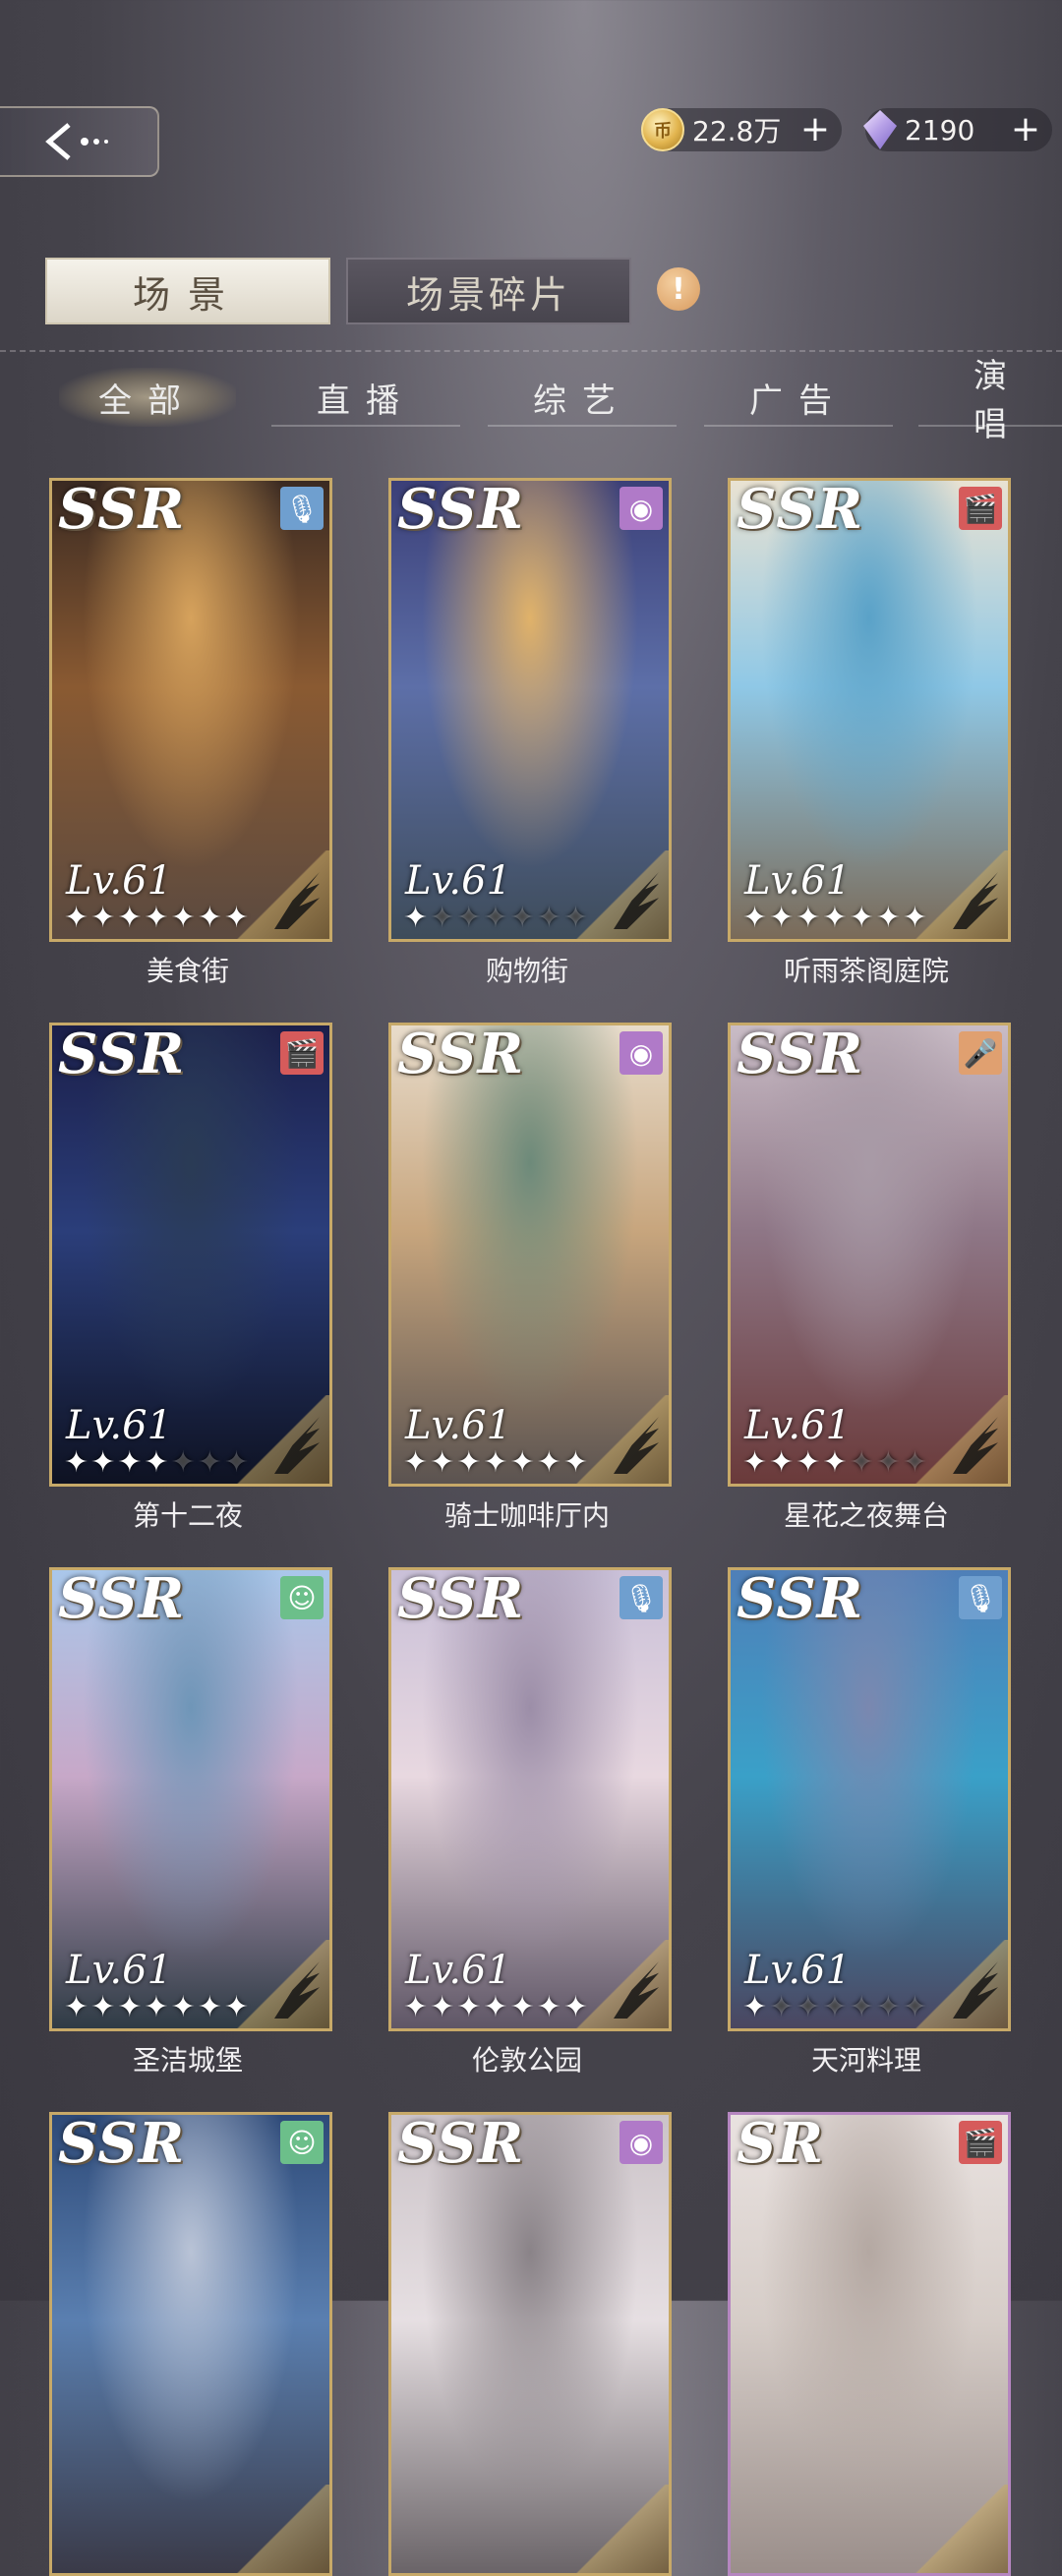  Describe the element at coordinates (678, 289) in the screenshot. I see `info-icon: !` at that location.